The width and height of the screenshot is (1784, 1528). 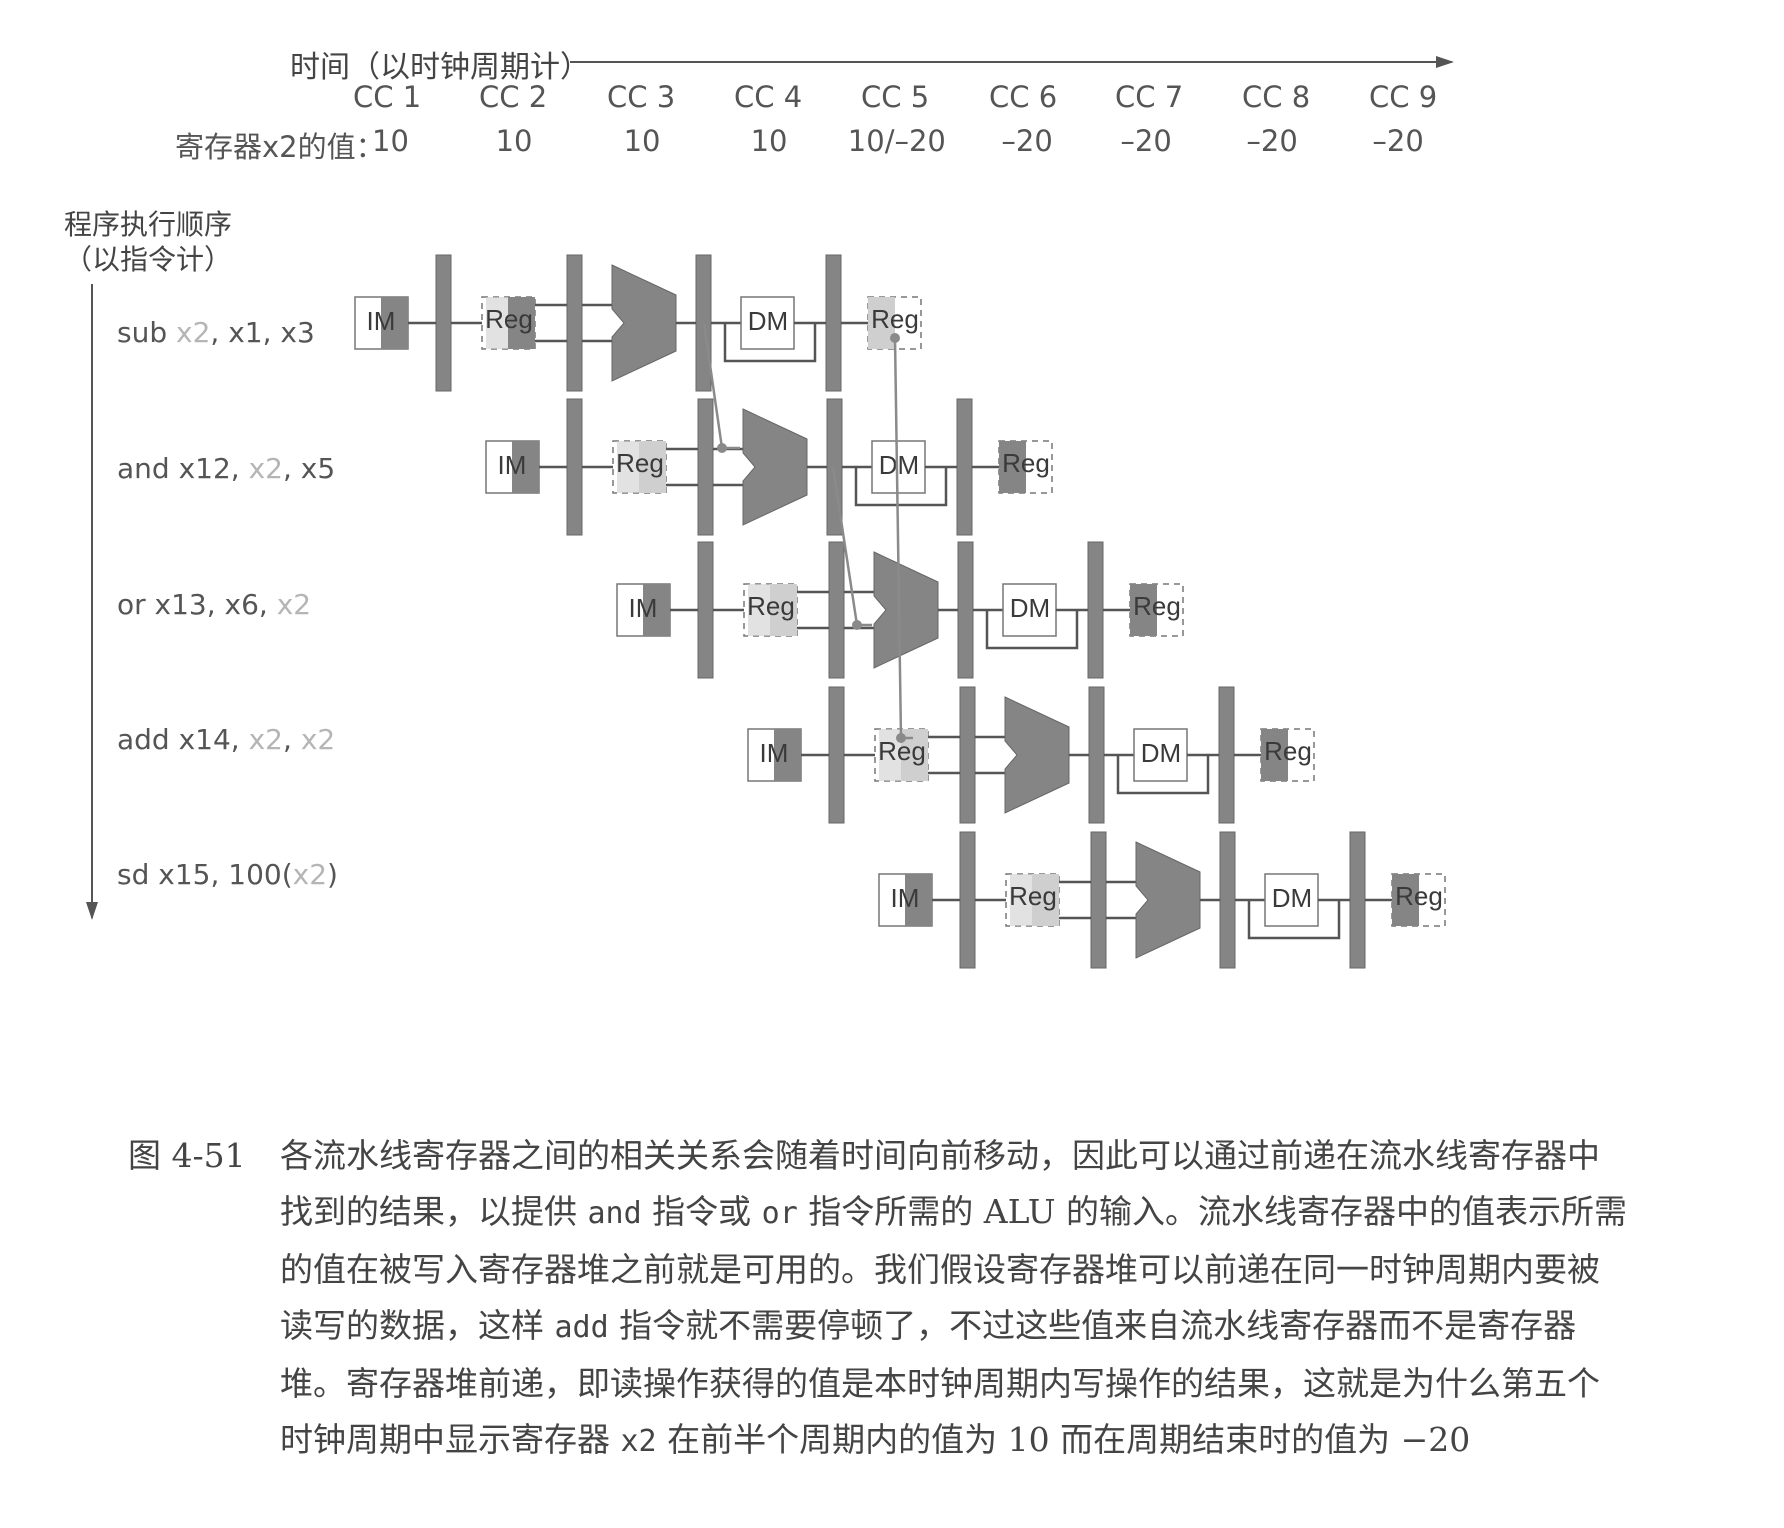 What do you see at coordinates (581, 1327) in the screenshot?
I see `caption-code: add` at bounding box center [581, 1327].